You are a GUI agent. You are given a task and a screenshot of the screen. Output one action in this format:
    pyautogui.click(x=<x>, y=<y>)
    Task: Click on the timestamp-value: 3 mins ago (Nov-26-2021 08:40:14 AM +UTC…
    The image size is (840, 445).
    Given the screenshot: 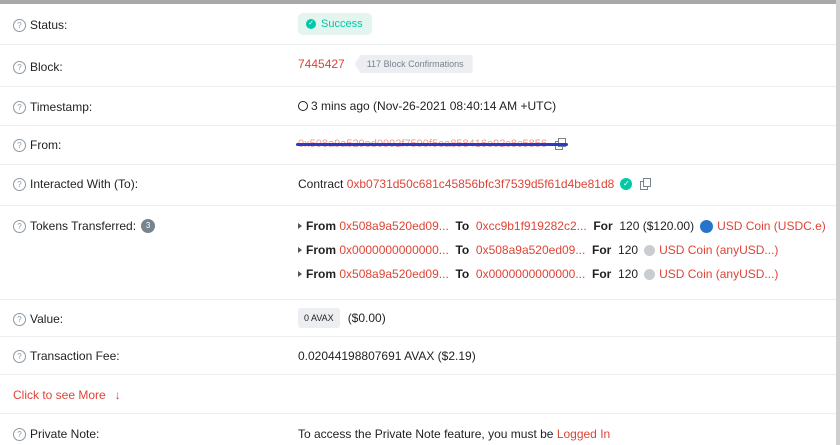 What is the action you would take?
    pyautogui.click(x=427, y=106)
    